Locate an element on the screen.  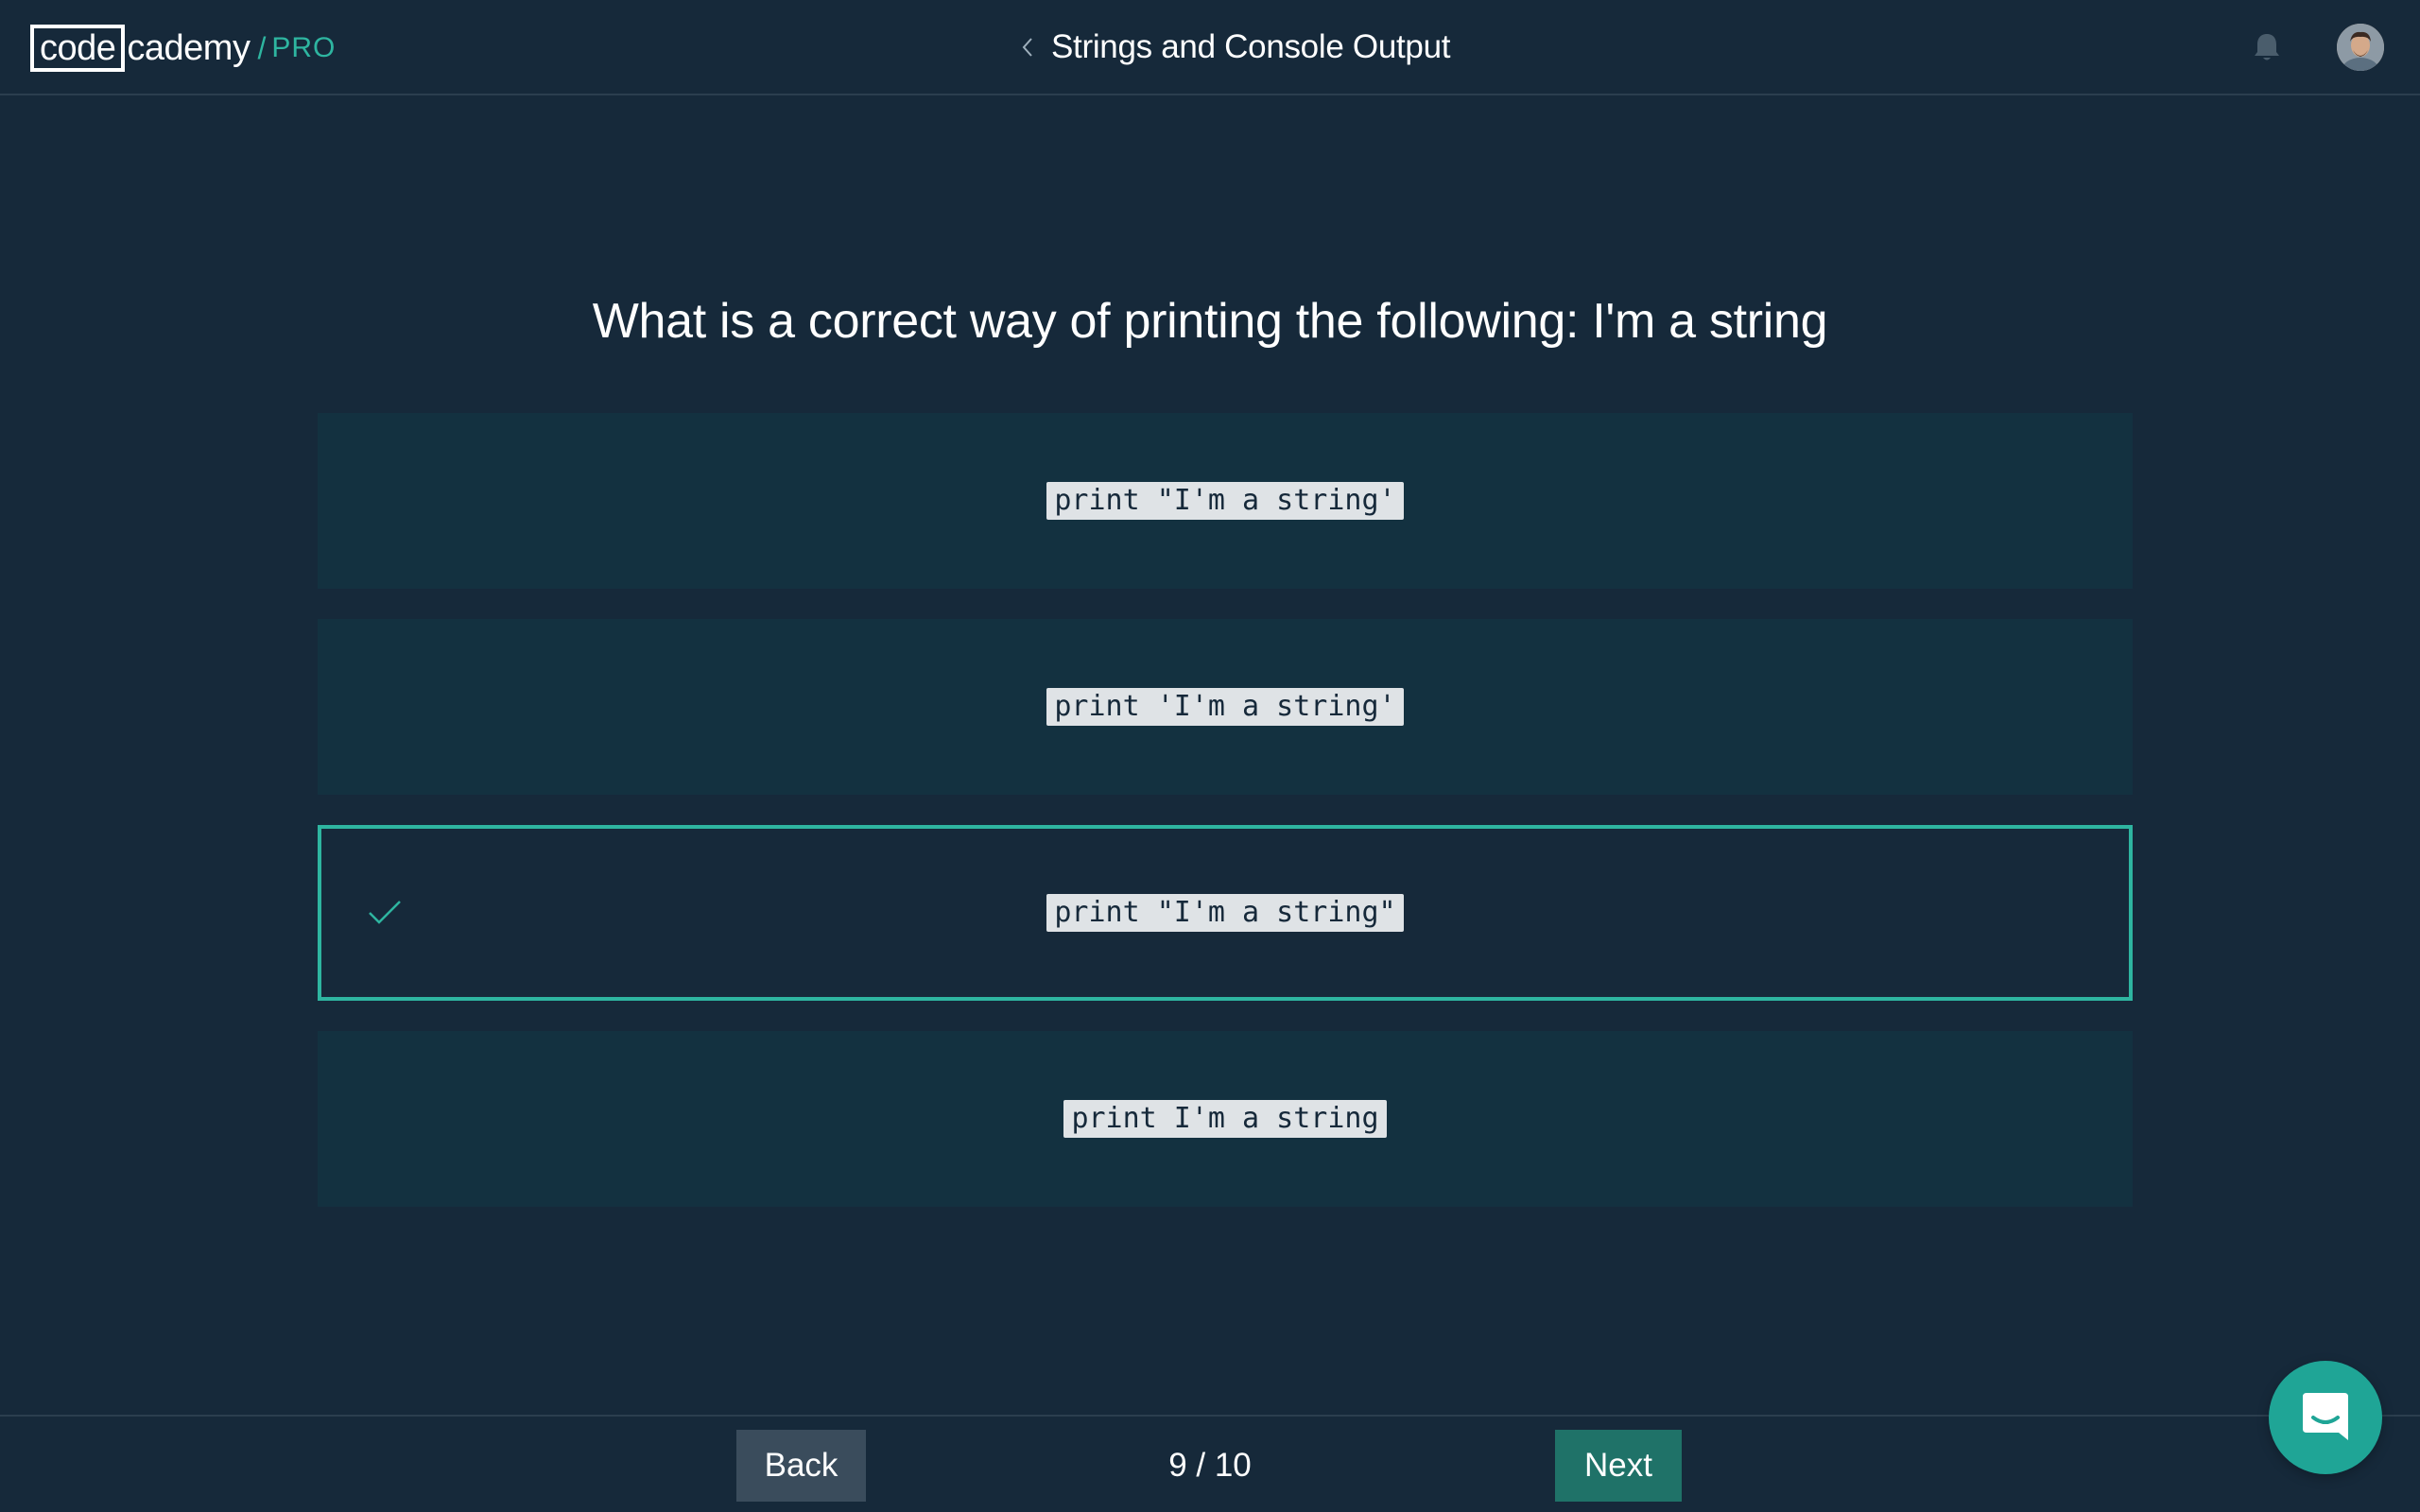
back-button: Back is located at coordinates (801, 1466).